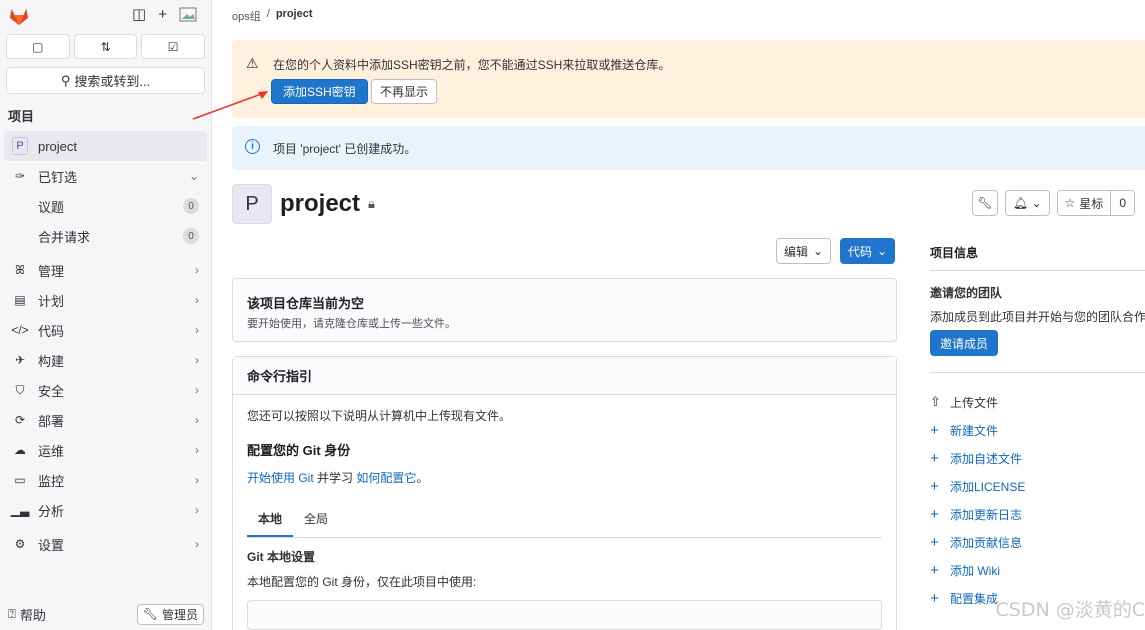 Image resolution: width=1145 pixels, height=630 pixels. What do you see at coordinates (804, 251) in the screenshot?
I see `edit-dropdown-button: 编辑 ⌄` at bounding box center [804, 251].